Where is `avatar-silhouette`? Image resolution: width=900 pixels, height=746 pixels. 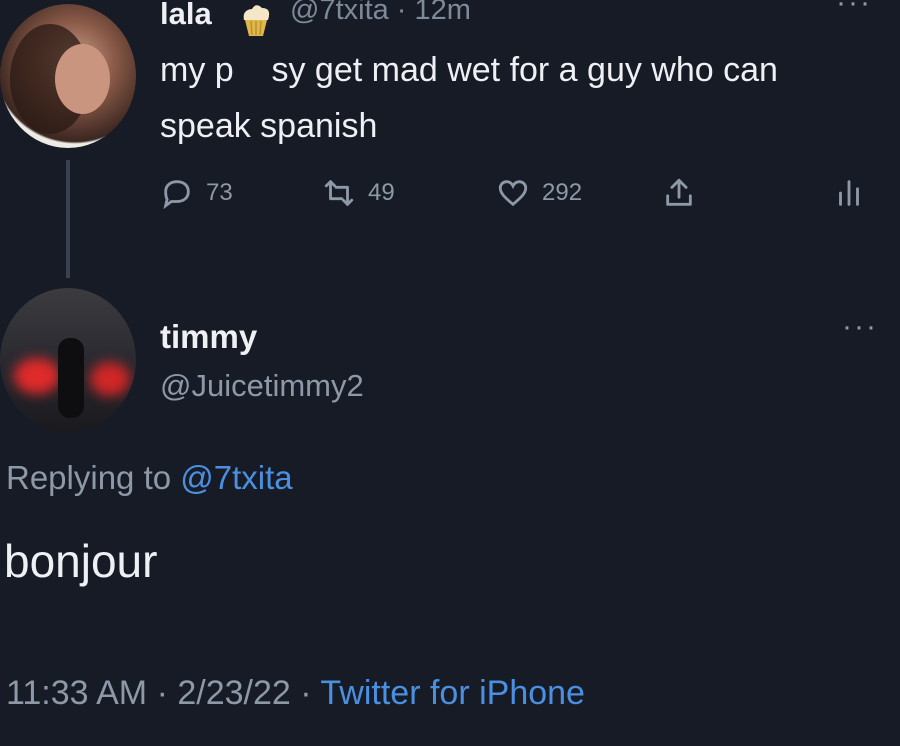 avatar-silhouette is located at coordinates (71, 378).